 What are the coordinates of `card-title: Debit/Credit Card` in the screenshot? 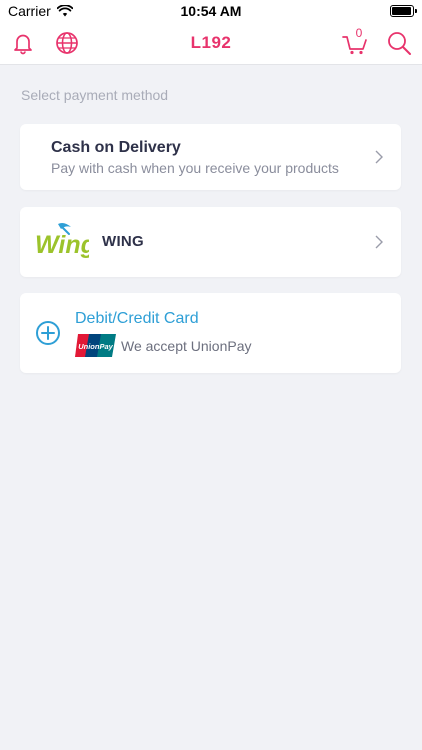 It's located at (137, 318).